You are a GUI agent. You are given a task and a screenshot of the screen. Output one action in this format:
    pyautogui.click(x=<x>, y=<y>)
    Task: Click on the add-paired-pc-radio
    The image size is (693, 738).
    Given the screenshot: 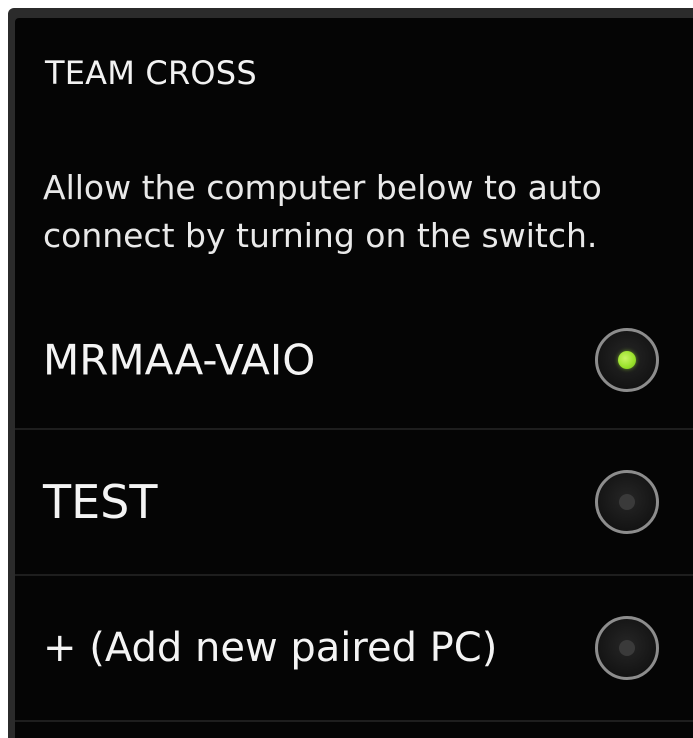 What is the action you would take?
    pyautogui.click(x=627, y=648)
    